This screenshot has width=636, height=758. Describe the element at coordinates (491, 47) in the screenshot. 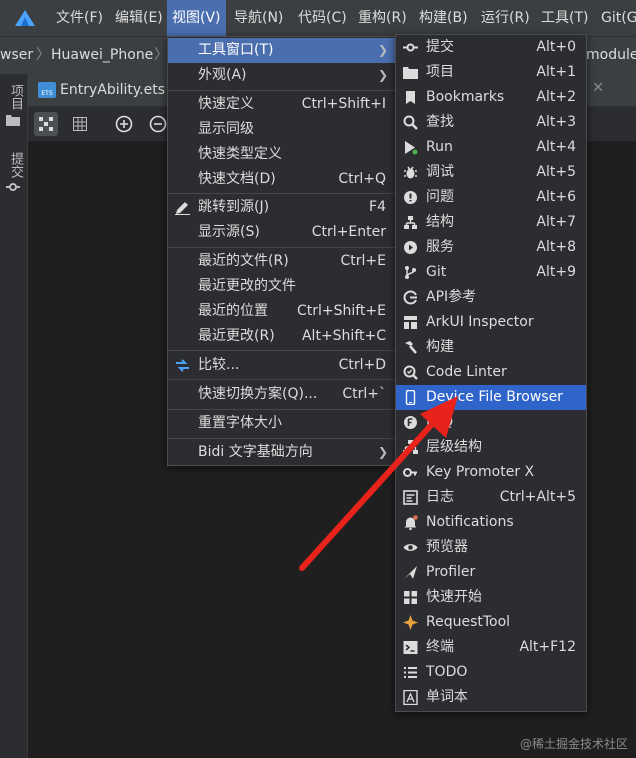

I see `menu-item-commit: 提交 Alt+0` at that location.